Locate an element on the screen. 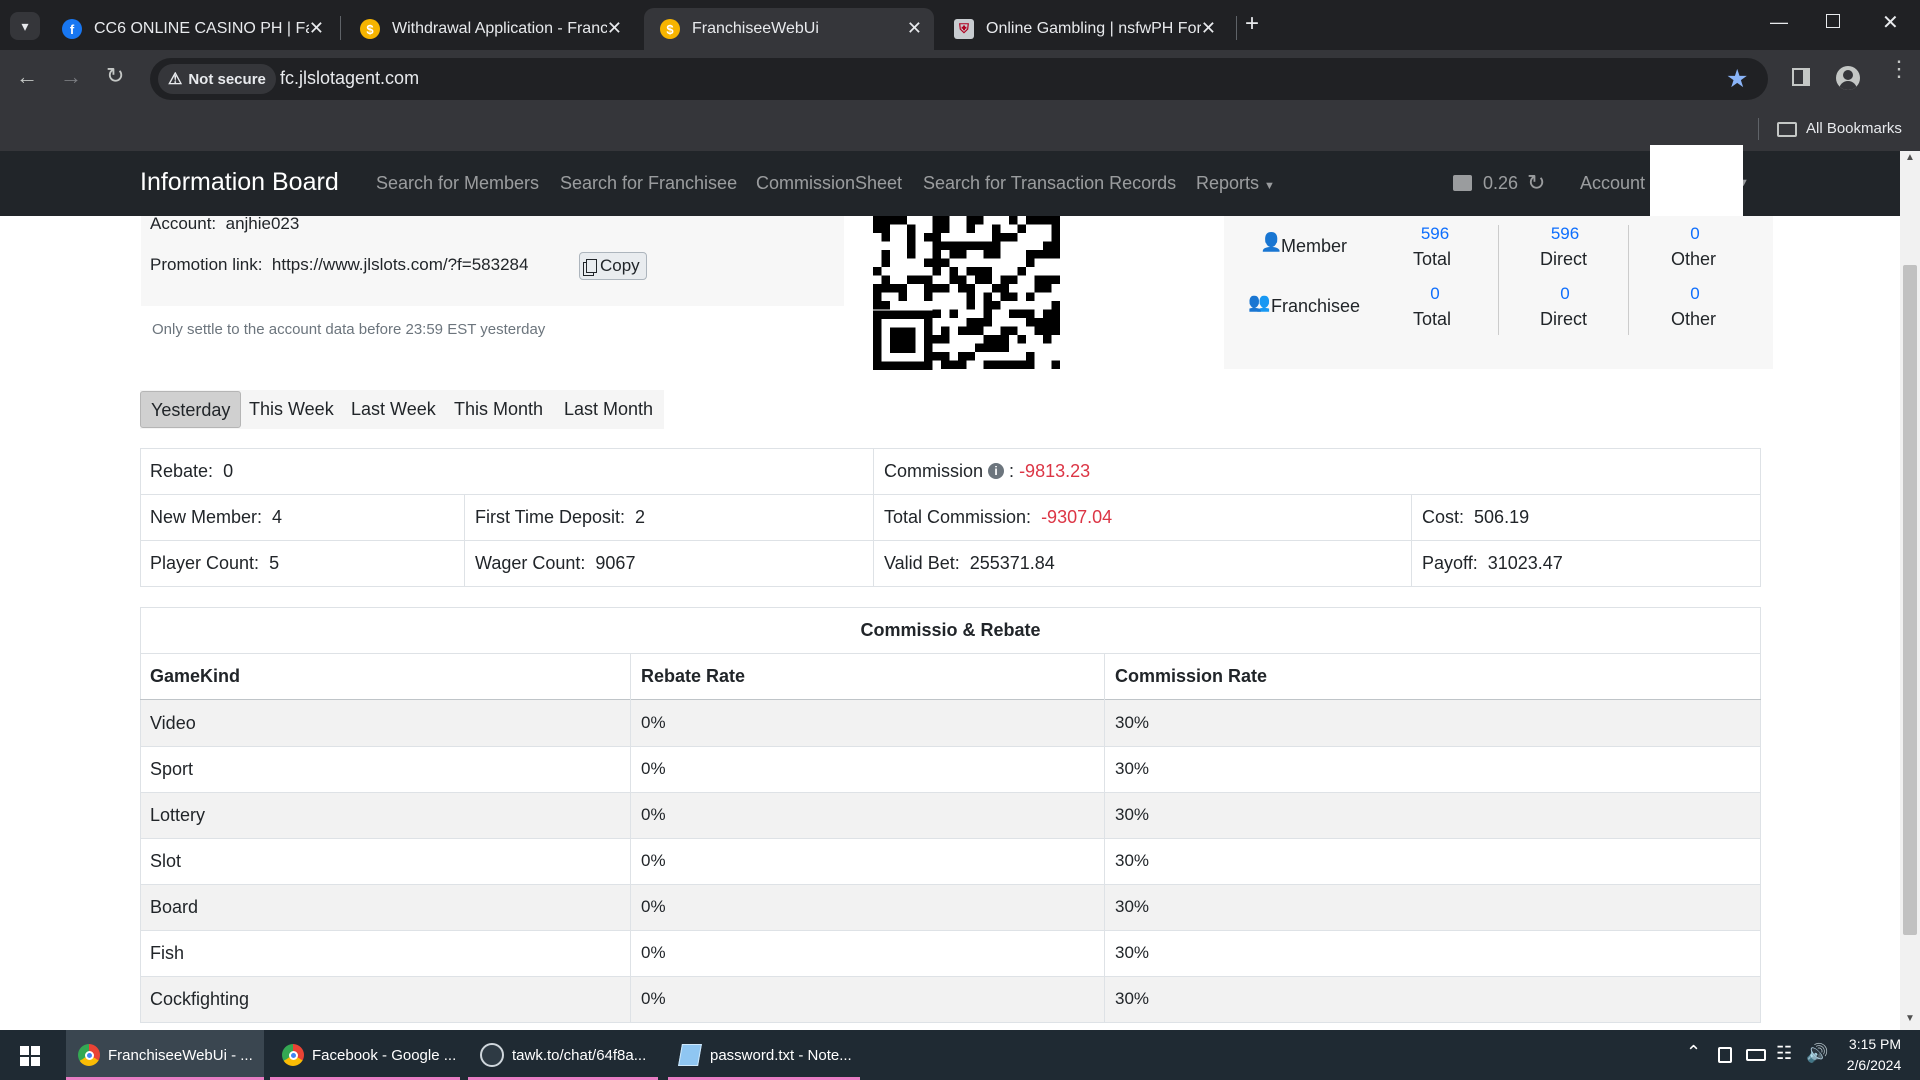  period-this-week: This Week is located at coordinates (291, 409).